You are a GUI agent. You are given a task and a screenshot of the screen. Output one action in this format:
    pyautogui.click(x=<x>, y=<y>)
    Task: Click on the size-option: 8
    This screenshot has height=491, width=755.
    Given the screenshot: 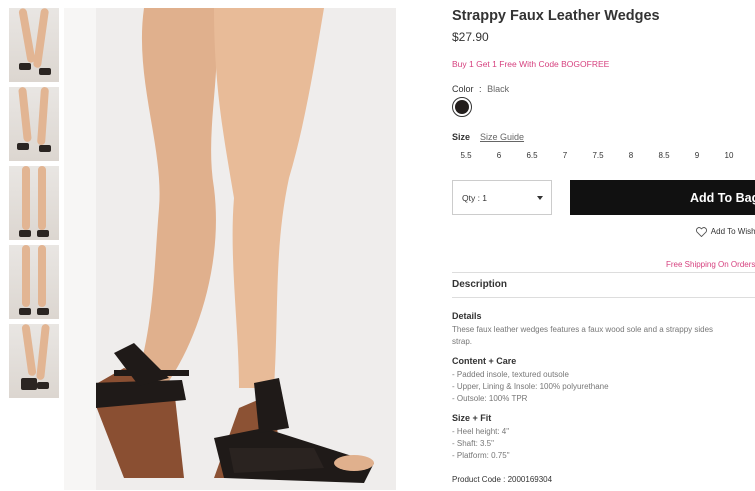 What is the action you would take?
    pyautogui.click(x=631, y=155)
    